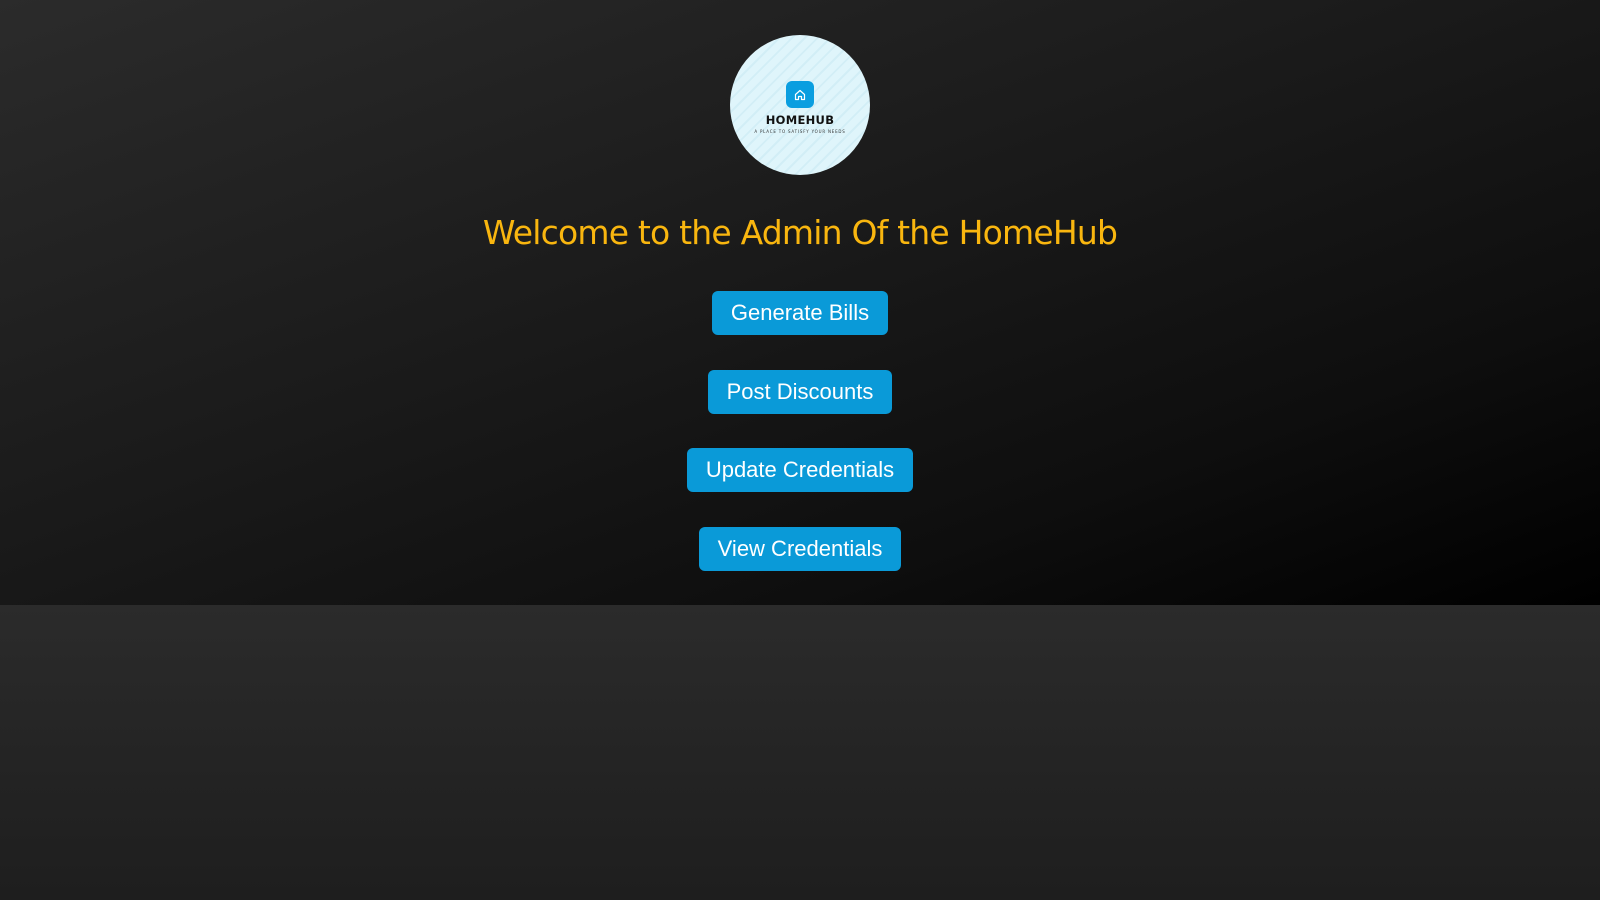 The image size is (1600, 900). Describe the element at coordinates (800, 120) in the screenshot. I see `logo-name: HOMEHUB` at that location.